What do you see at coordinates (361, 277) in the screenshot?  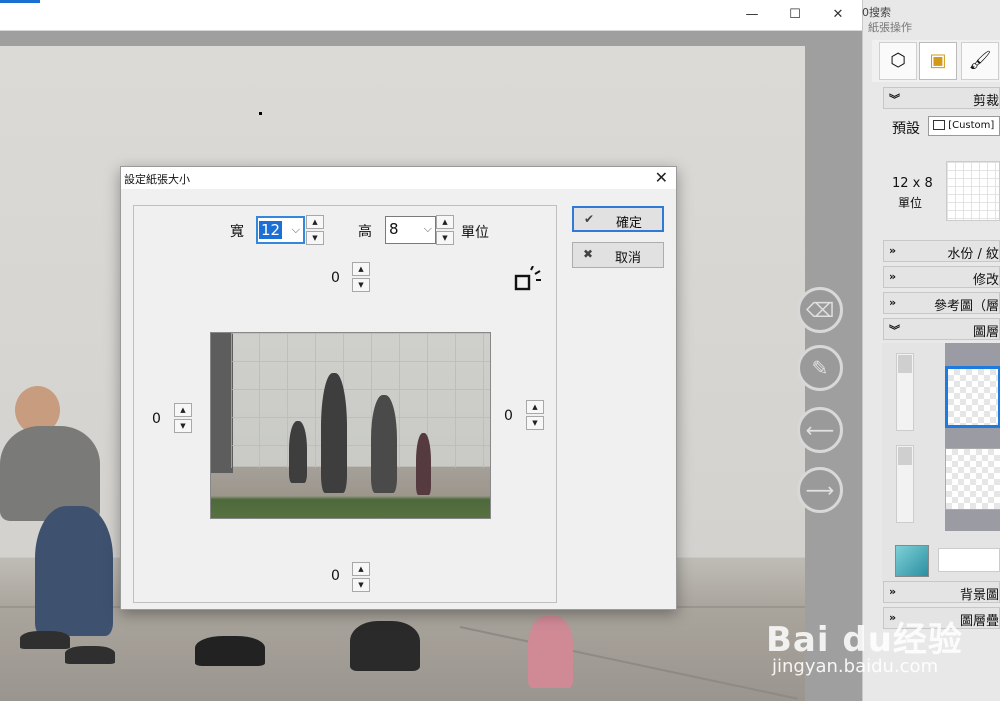 I see `top-margin-spinner: ▲ ▼` at bounding box center [361, 277].